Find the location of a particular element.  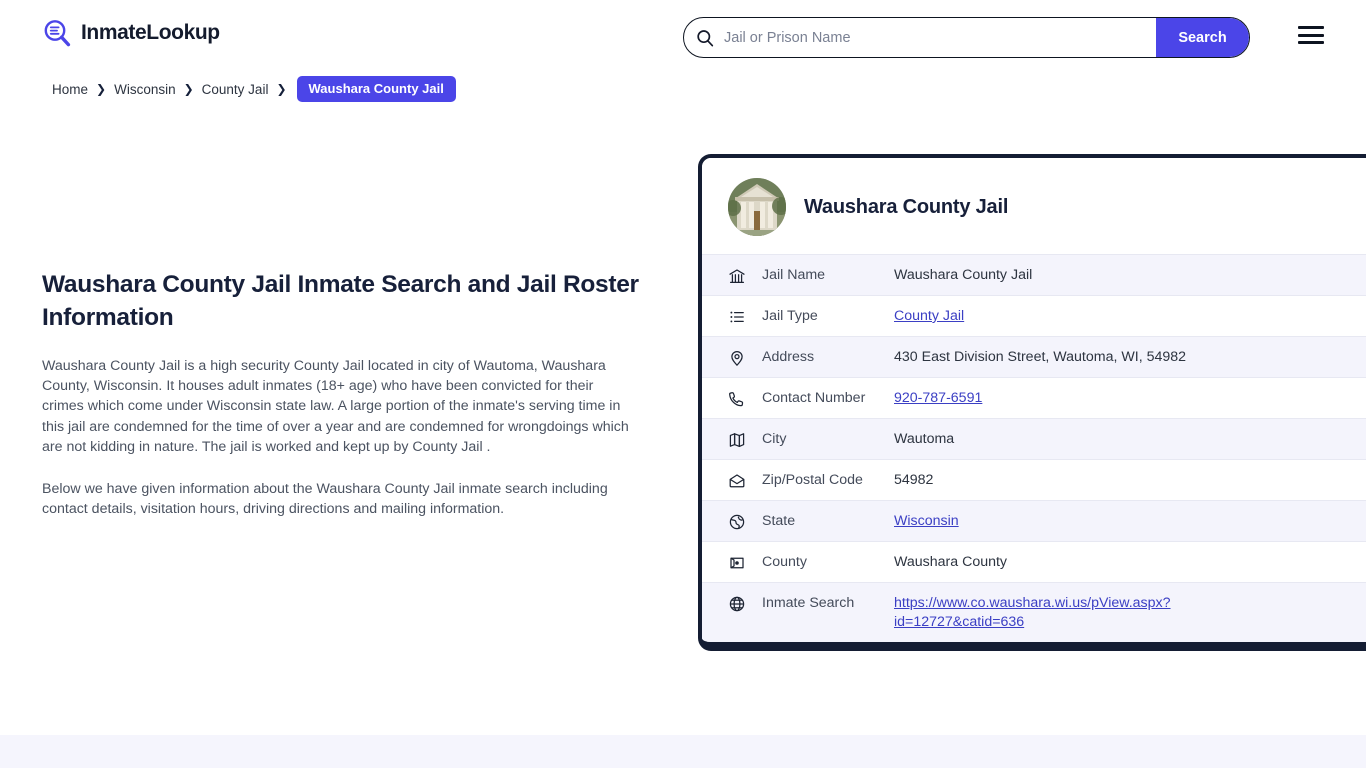

site-header: InmateLookup Search is located at coordinates (683, 36).